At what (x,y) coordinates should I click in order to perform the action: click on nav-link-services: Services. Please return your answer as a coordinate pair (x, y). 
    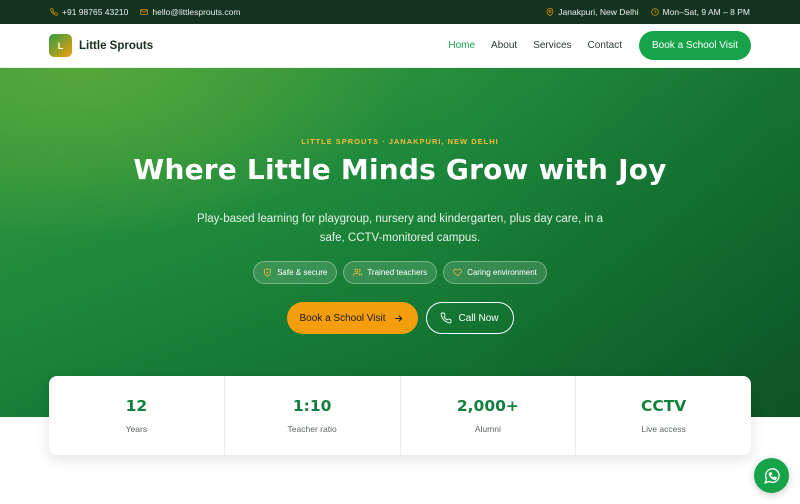
    Looking at the image, I should click on (552, 45).